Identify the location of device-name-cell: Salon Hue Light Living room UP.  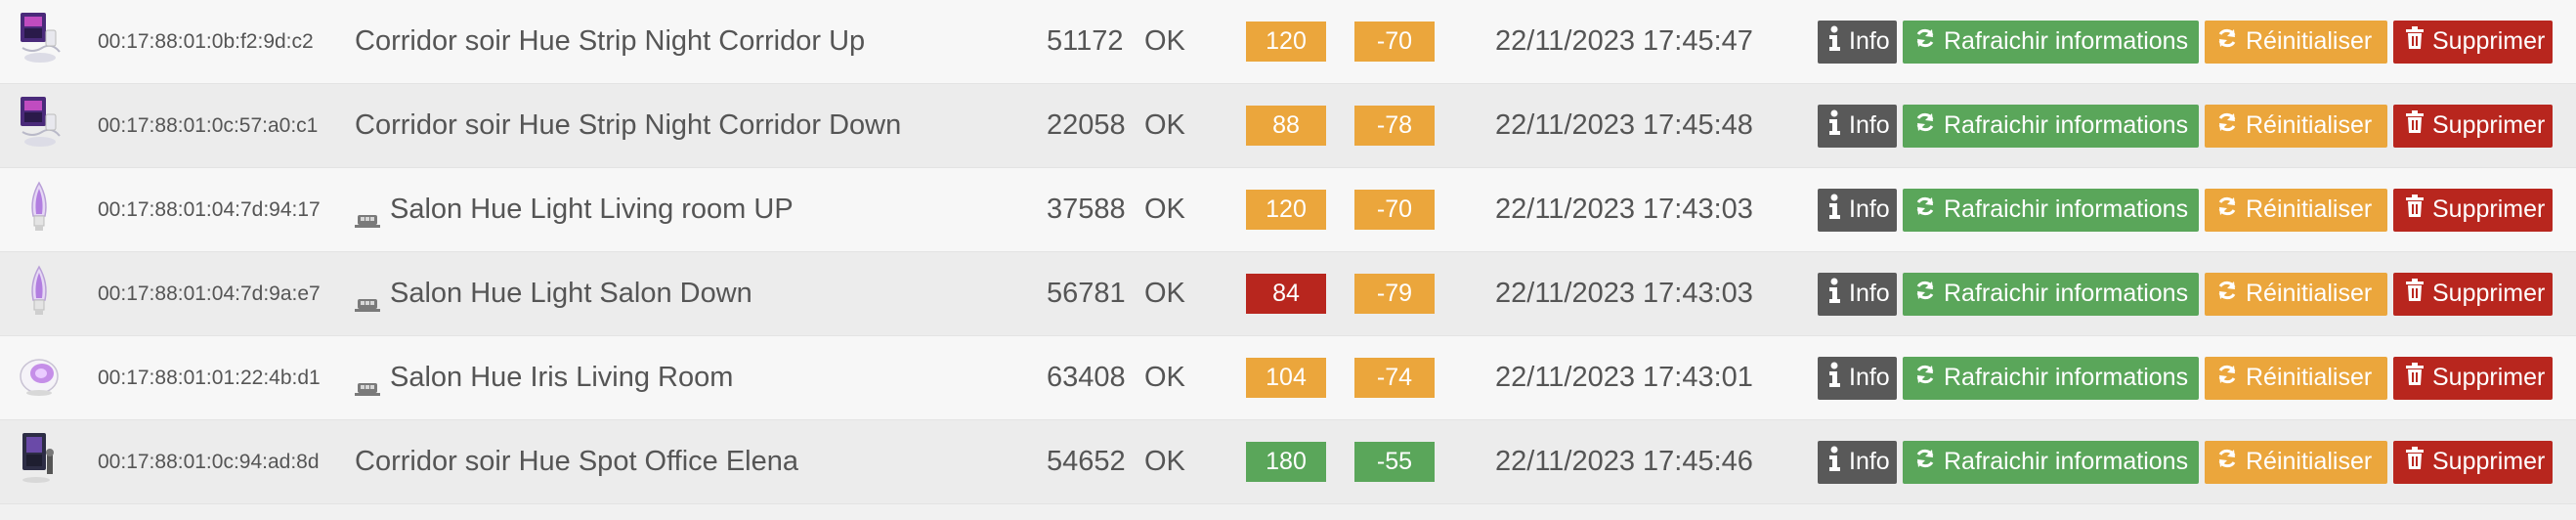
(575, 209).